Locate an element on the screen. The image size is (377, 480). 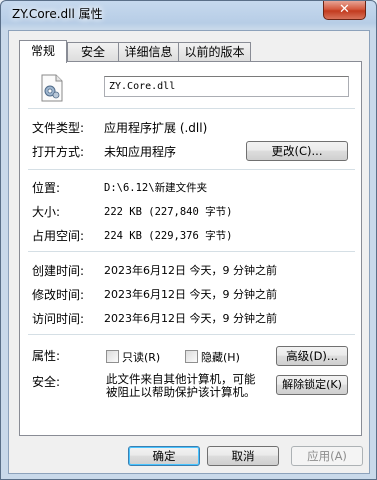
readonly-checkbox: 只读(R) is located at coordinates (133, 357).